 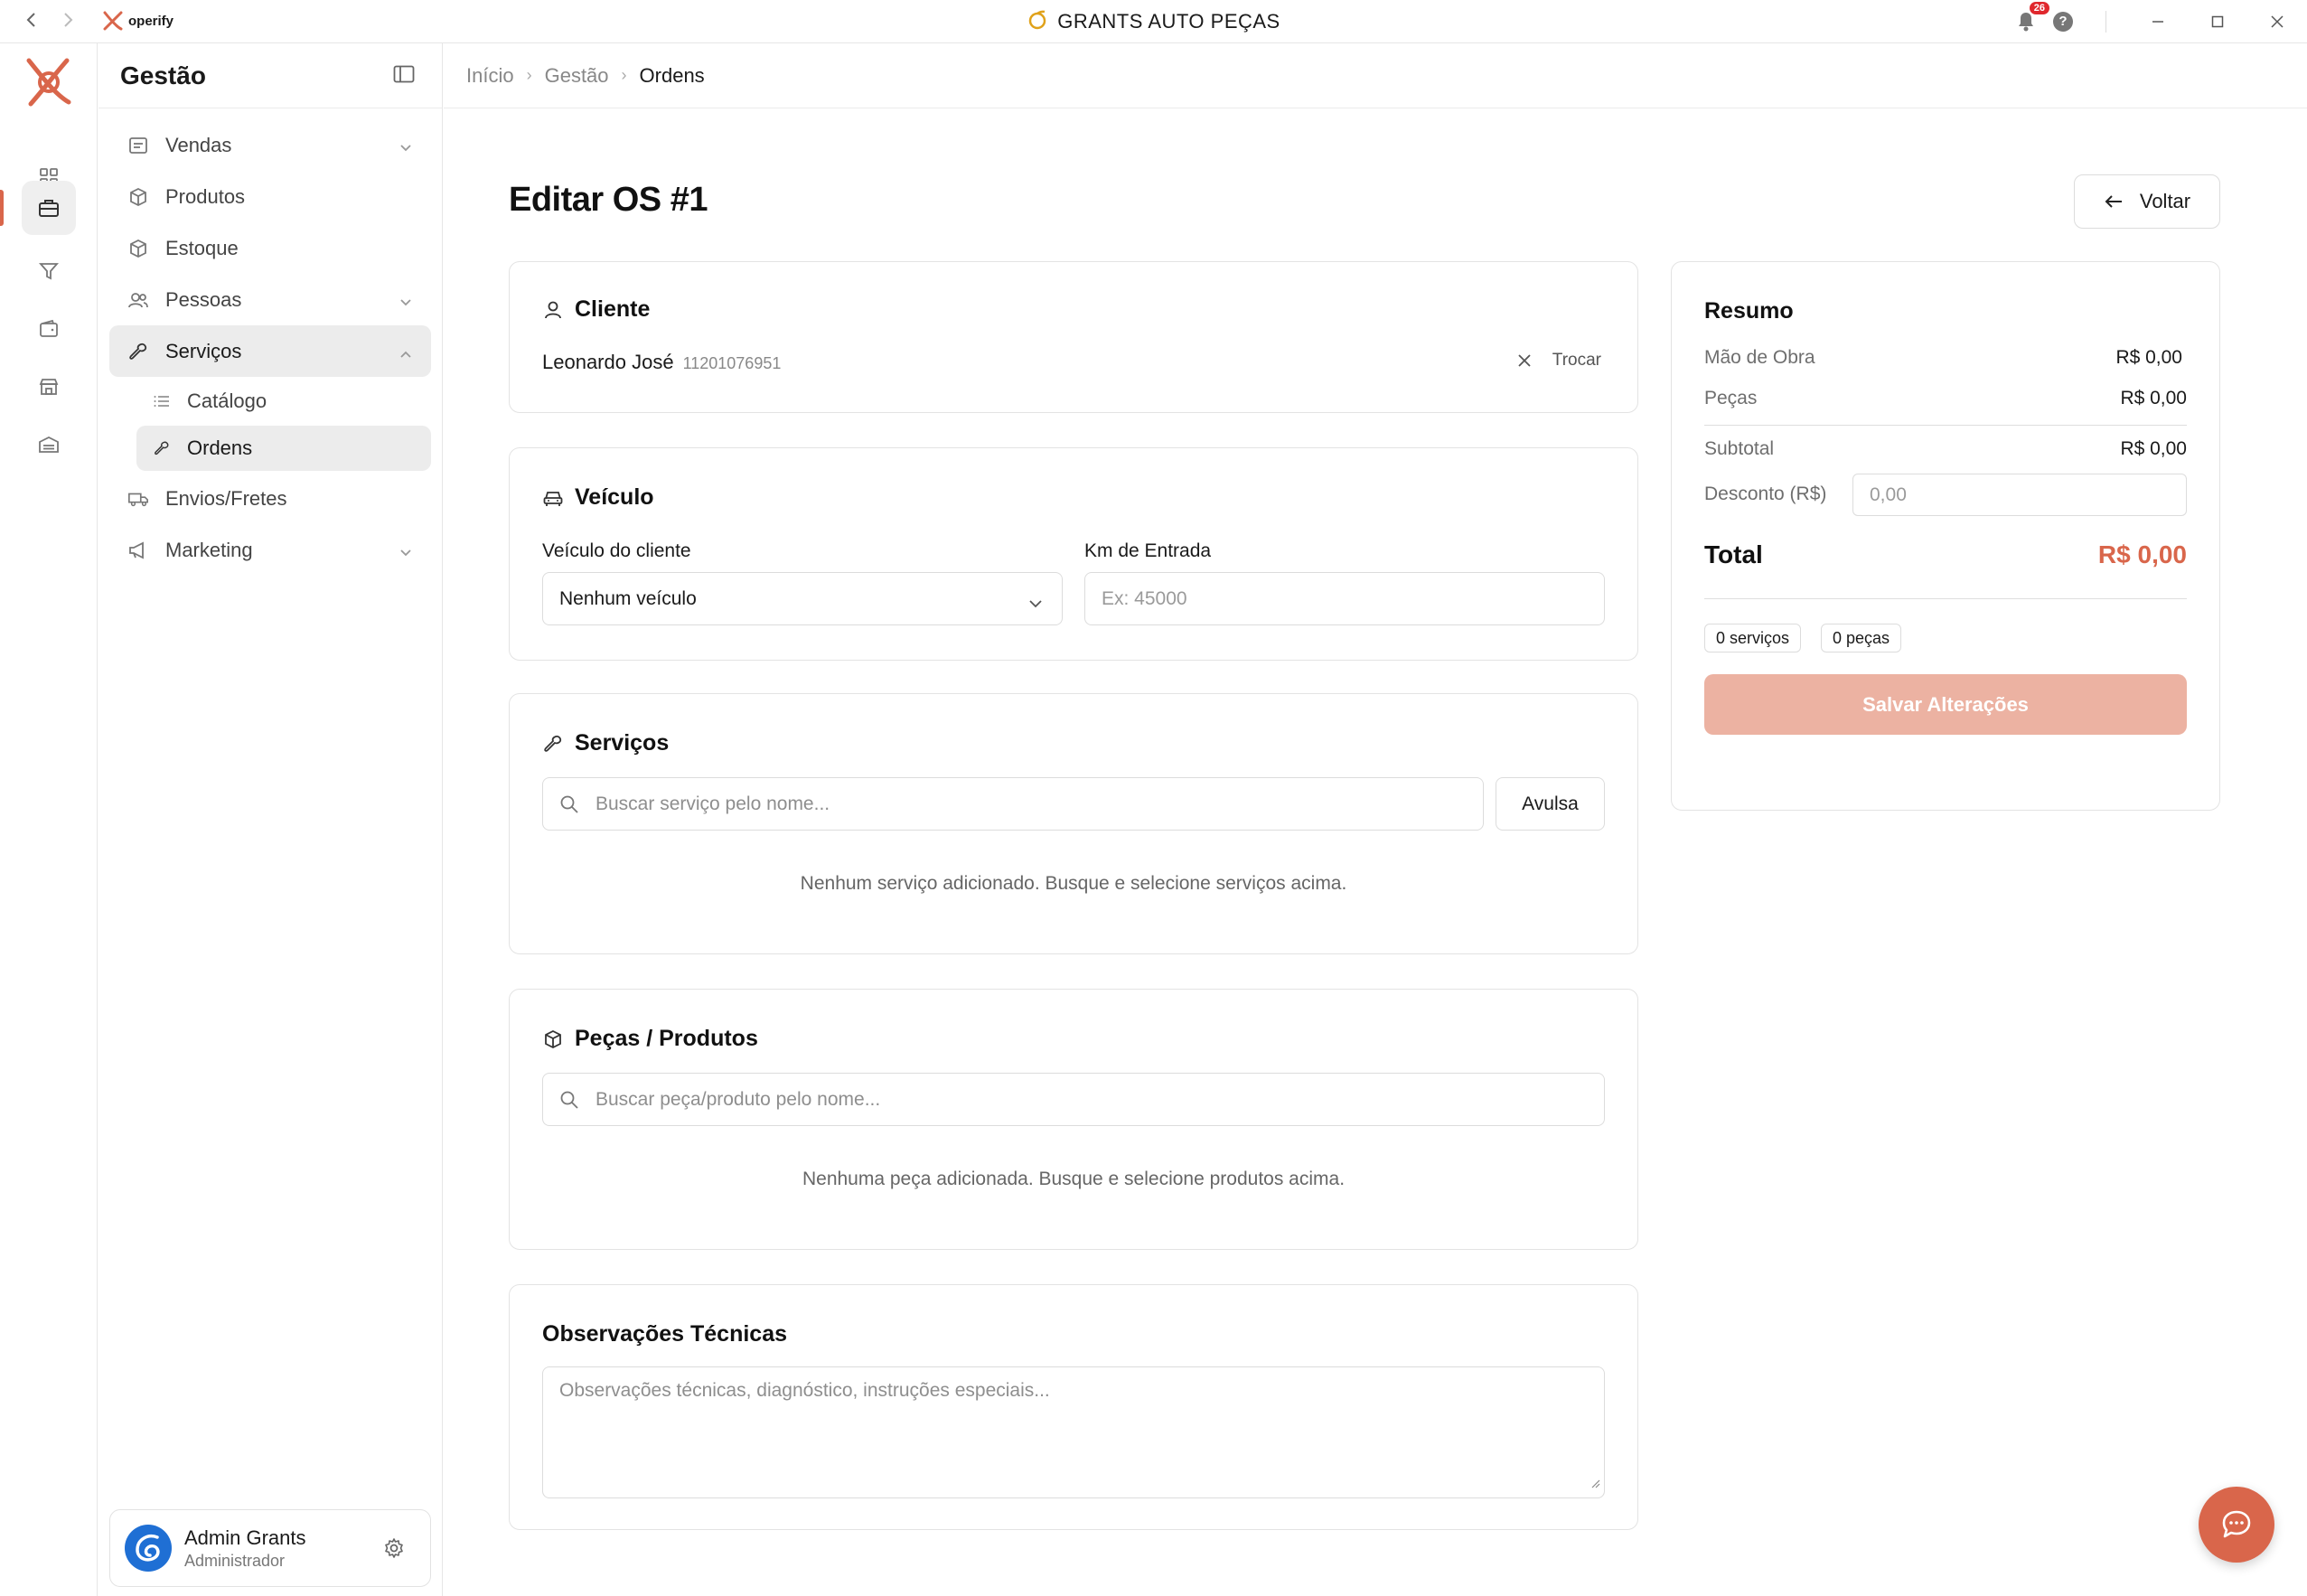 What do you see at coordinates (138, 197) in the screenshot?
I see `box-icon` at bounding box center [138, 197].